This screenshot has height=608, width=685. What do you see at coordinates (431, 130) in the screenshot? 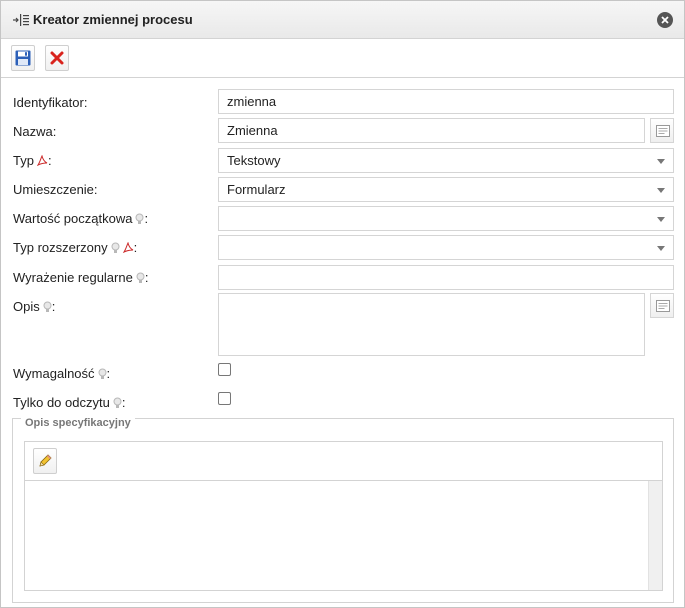
I see `nazwa-input` at bounding box center [431, 130].